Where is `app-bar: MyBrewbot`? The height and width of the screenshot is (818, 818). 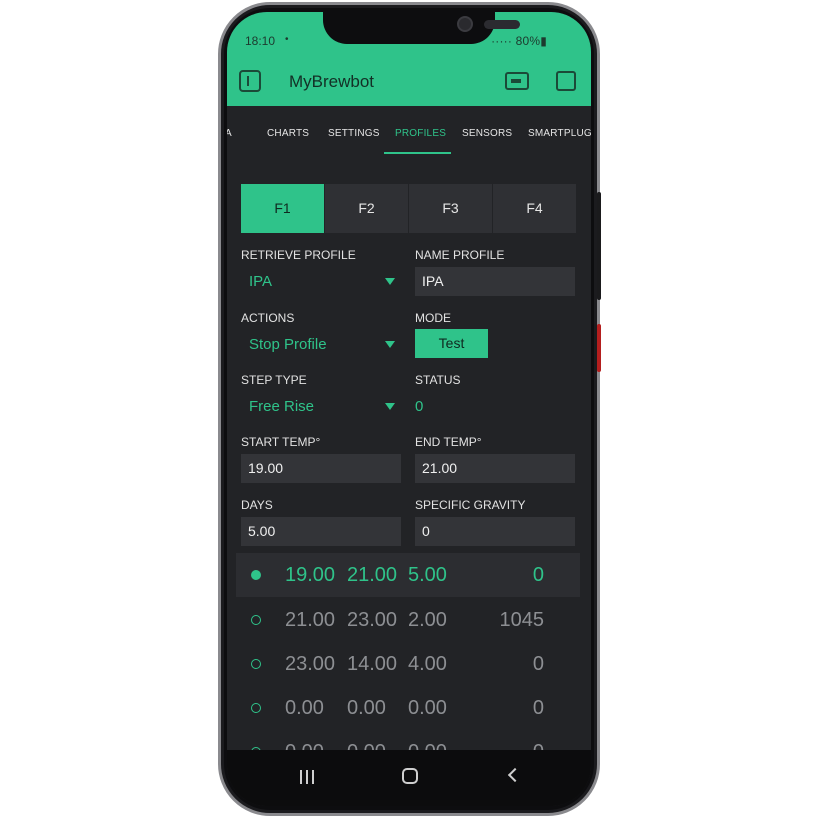 app-bar: MyBrewbot is located at coordinates (409, 81).